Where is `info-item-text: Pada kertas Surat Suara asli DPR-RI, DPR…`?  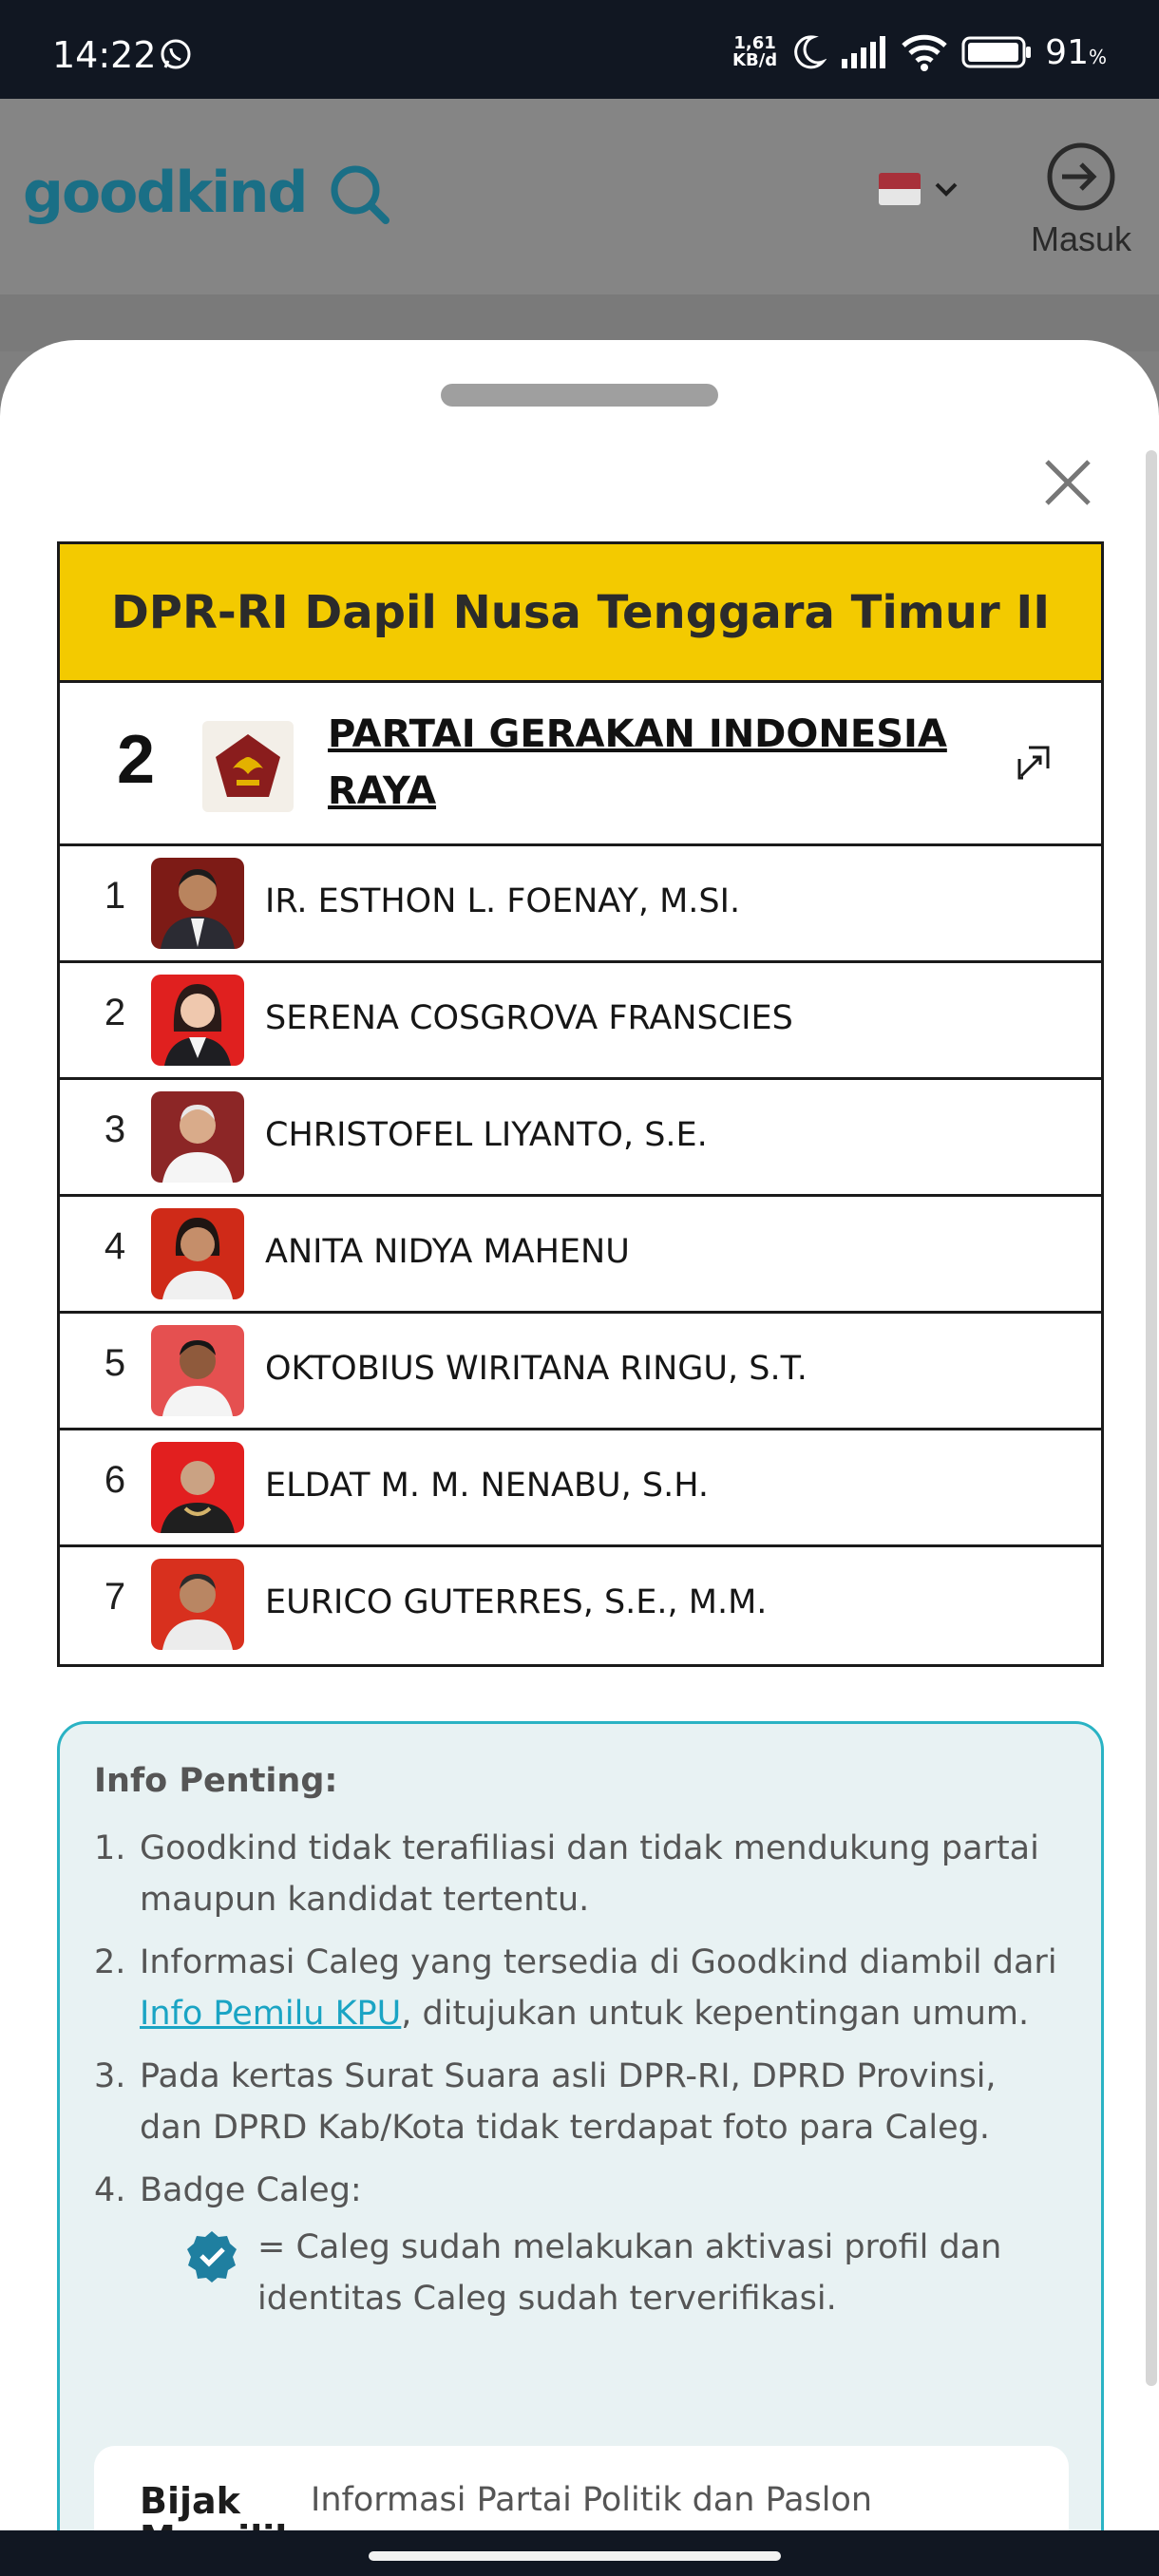 info-item-text: Pada kertas Surat Suara asli DPR-RI, DPR… is located at coordinates (568, 2102).